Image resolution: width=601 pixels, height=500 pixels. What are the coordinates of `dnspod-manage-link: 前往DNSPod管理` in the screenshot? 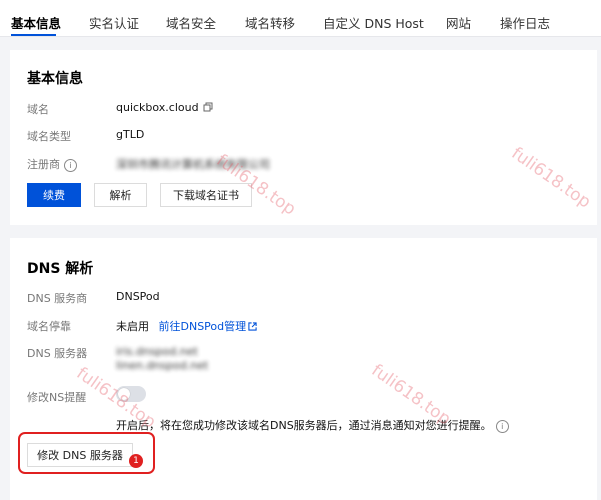 It's located at (208, 326).